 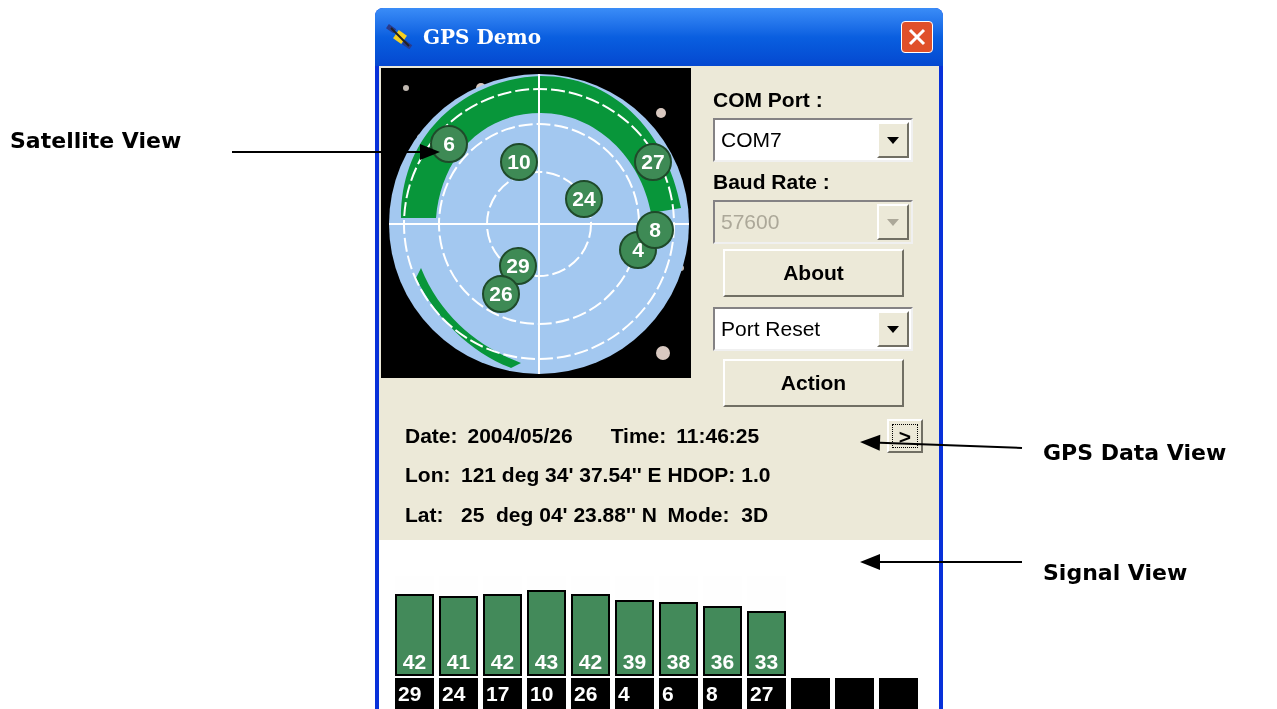 I want to click on select-value: COM7, so click(x=751, y=140).